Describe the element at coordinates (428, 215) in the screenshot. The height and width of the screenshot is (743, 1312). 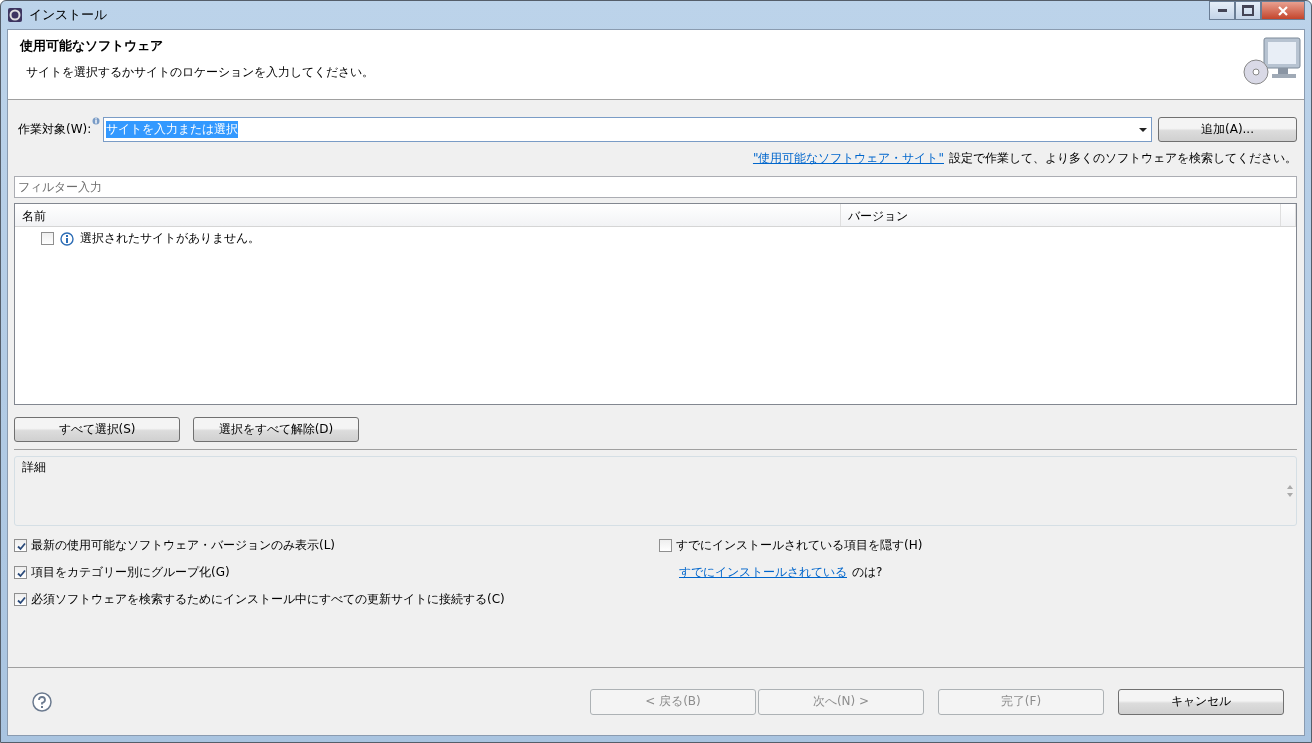
I see `column-header: 名前` at that location.